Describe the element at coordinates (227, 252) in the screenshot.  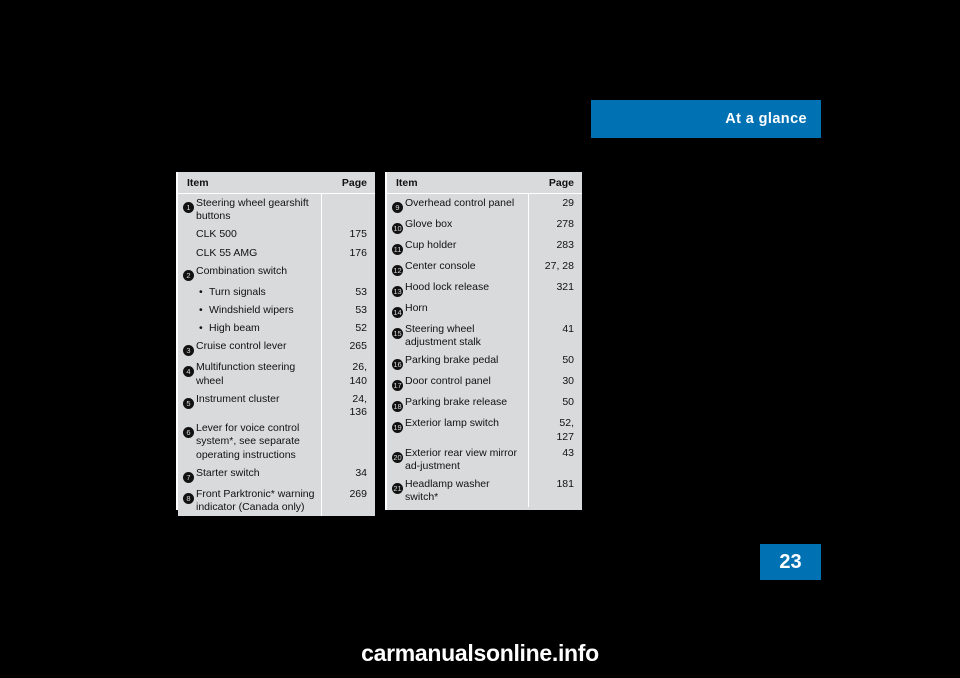
I see `item-label: CLK 55 AMG` at that location.